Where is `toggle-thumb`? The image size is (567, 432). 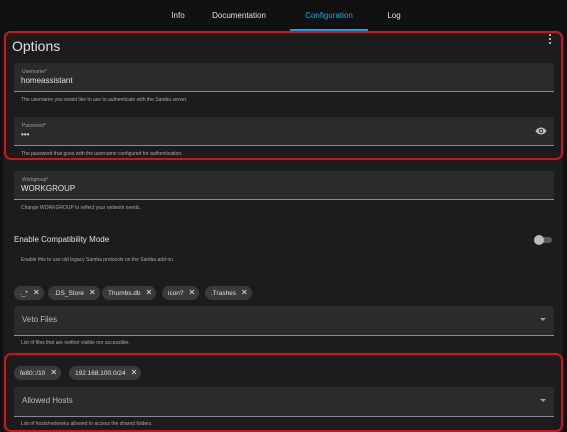 toggle-thumb is located at coordinates (539, 240).